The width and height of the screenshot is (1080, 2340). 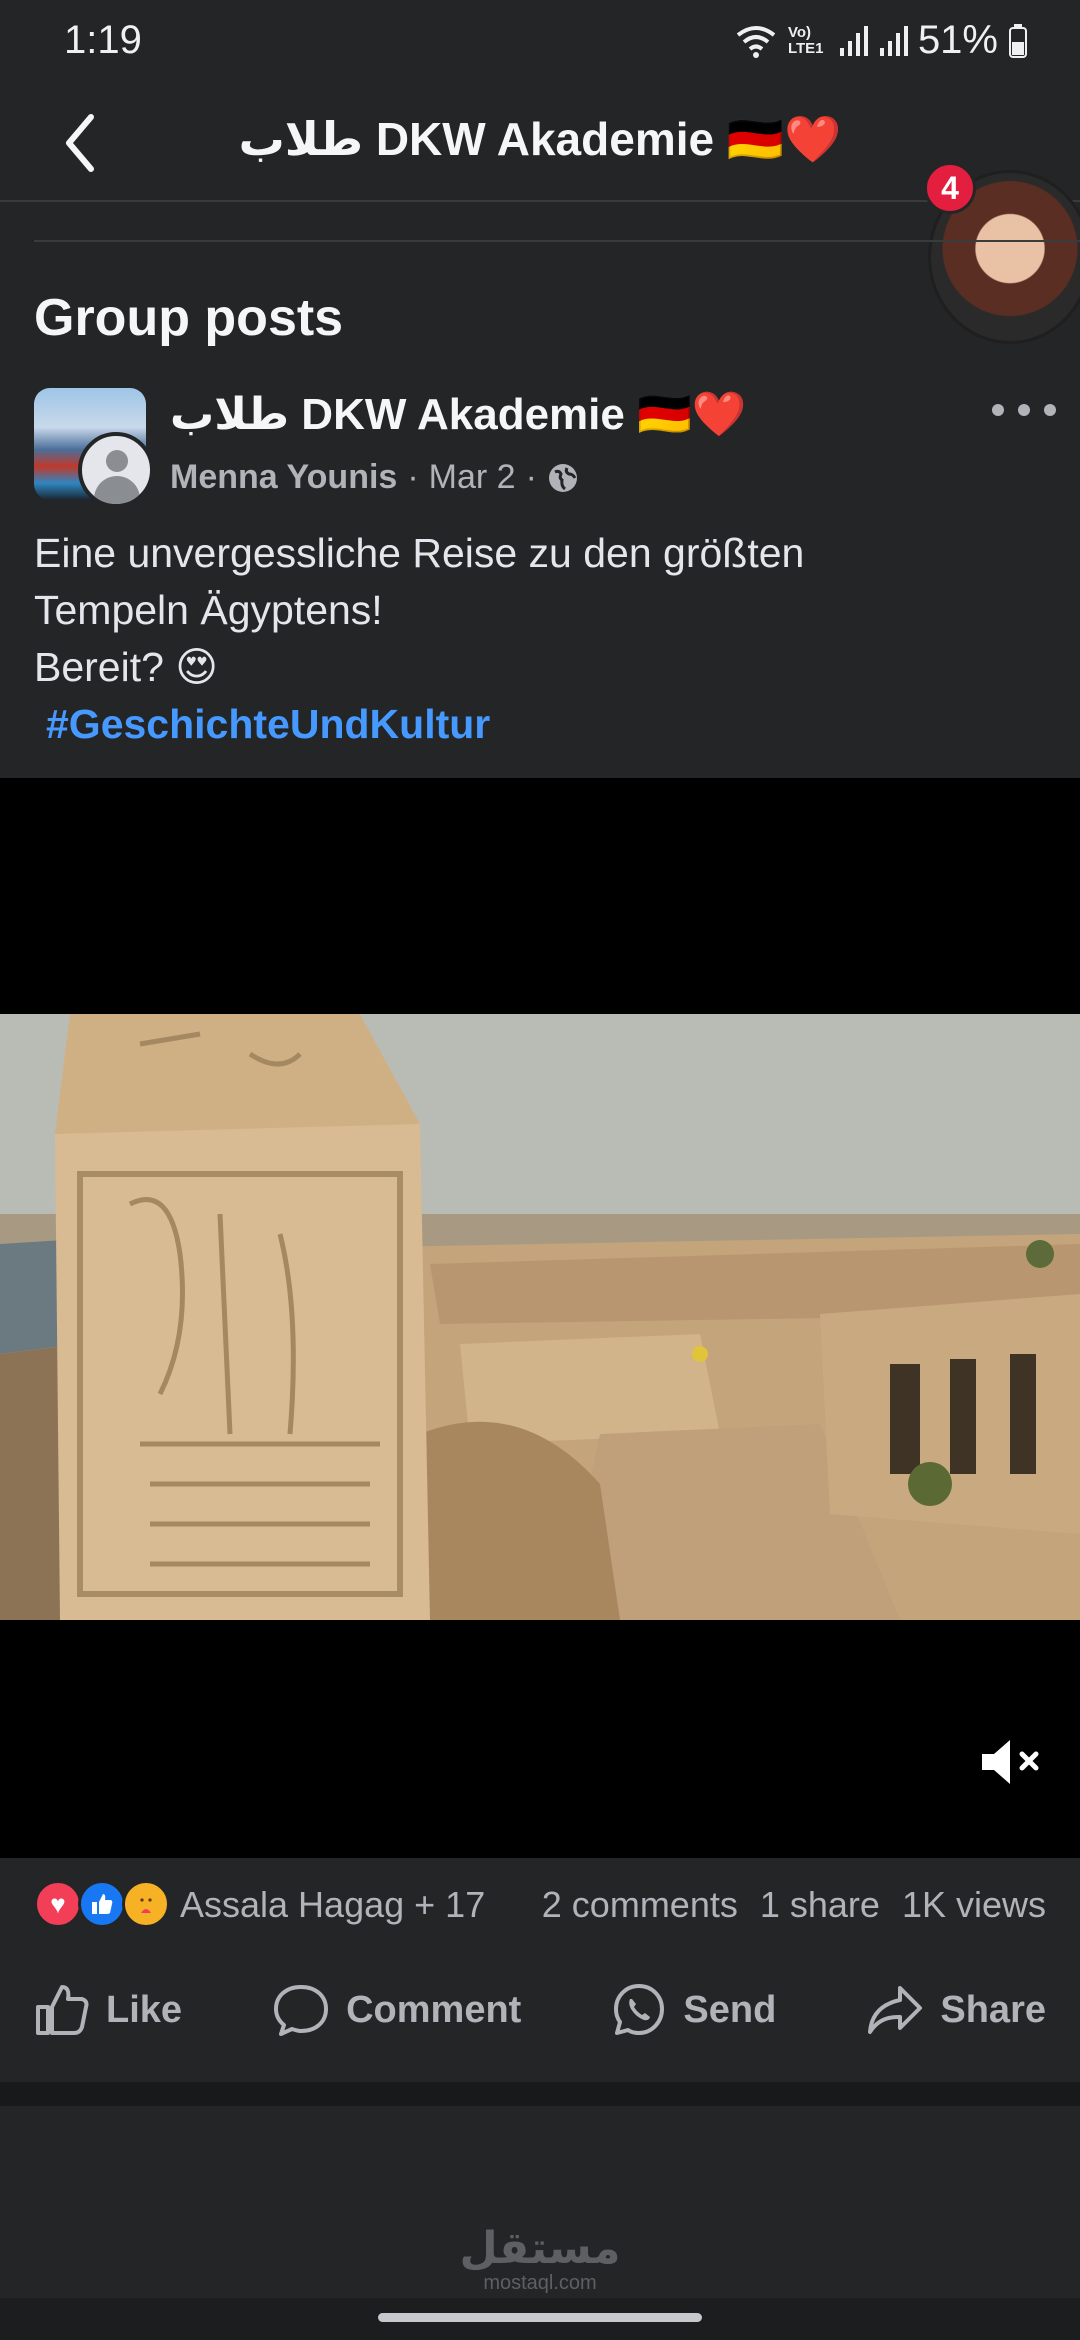 I want to click on status-bar: 1:19 Vo) LTE1 51%, so click(x=540, y=40).